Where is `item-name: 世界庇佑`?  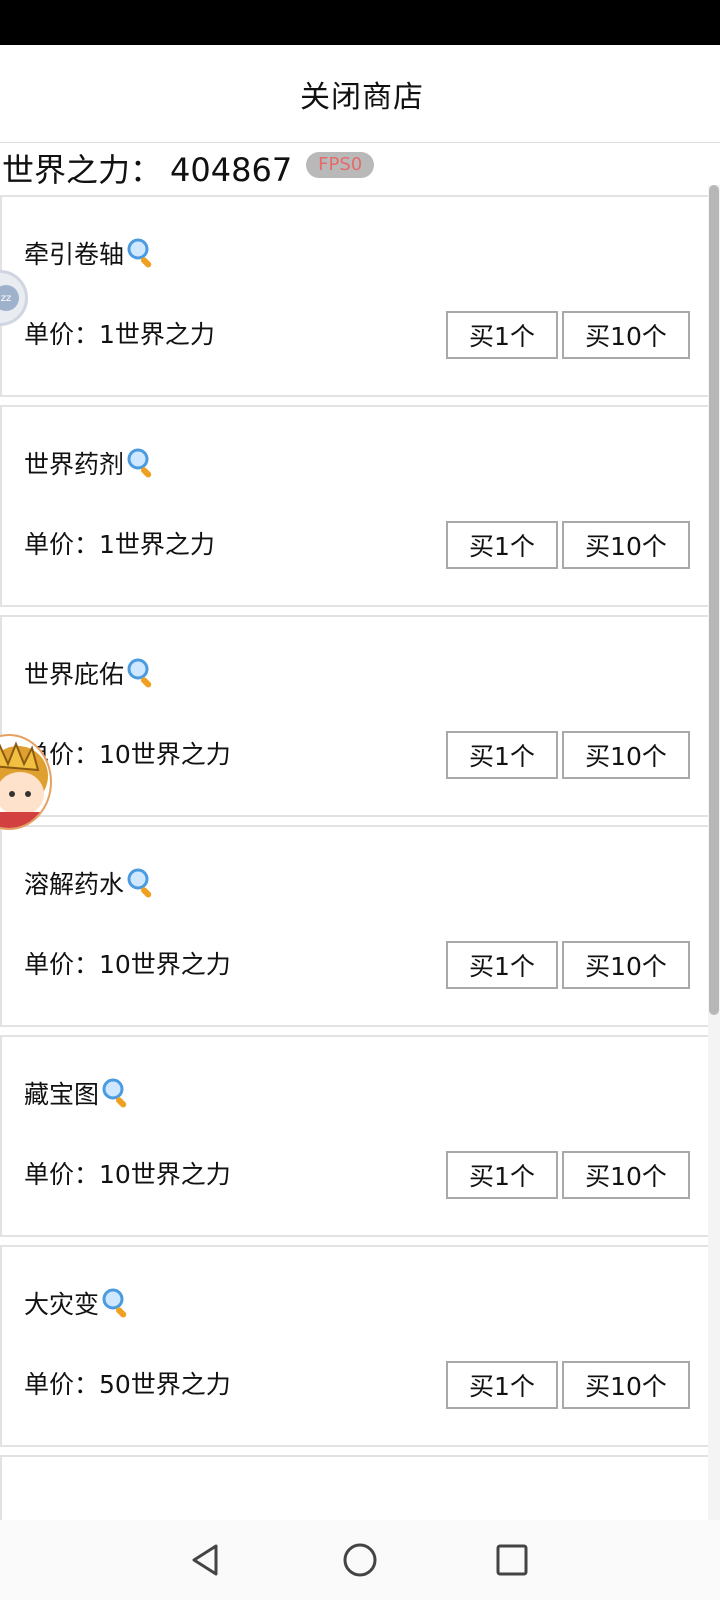 item-name: 世界庇佑 is located at coordinates (74, 674).